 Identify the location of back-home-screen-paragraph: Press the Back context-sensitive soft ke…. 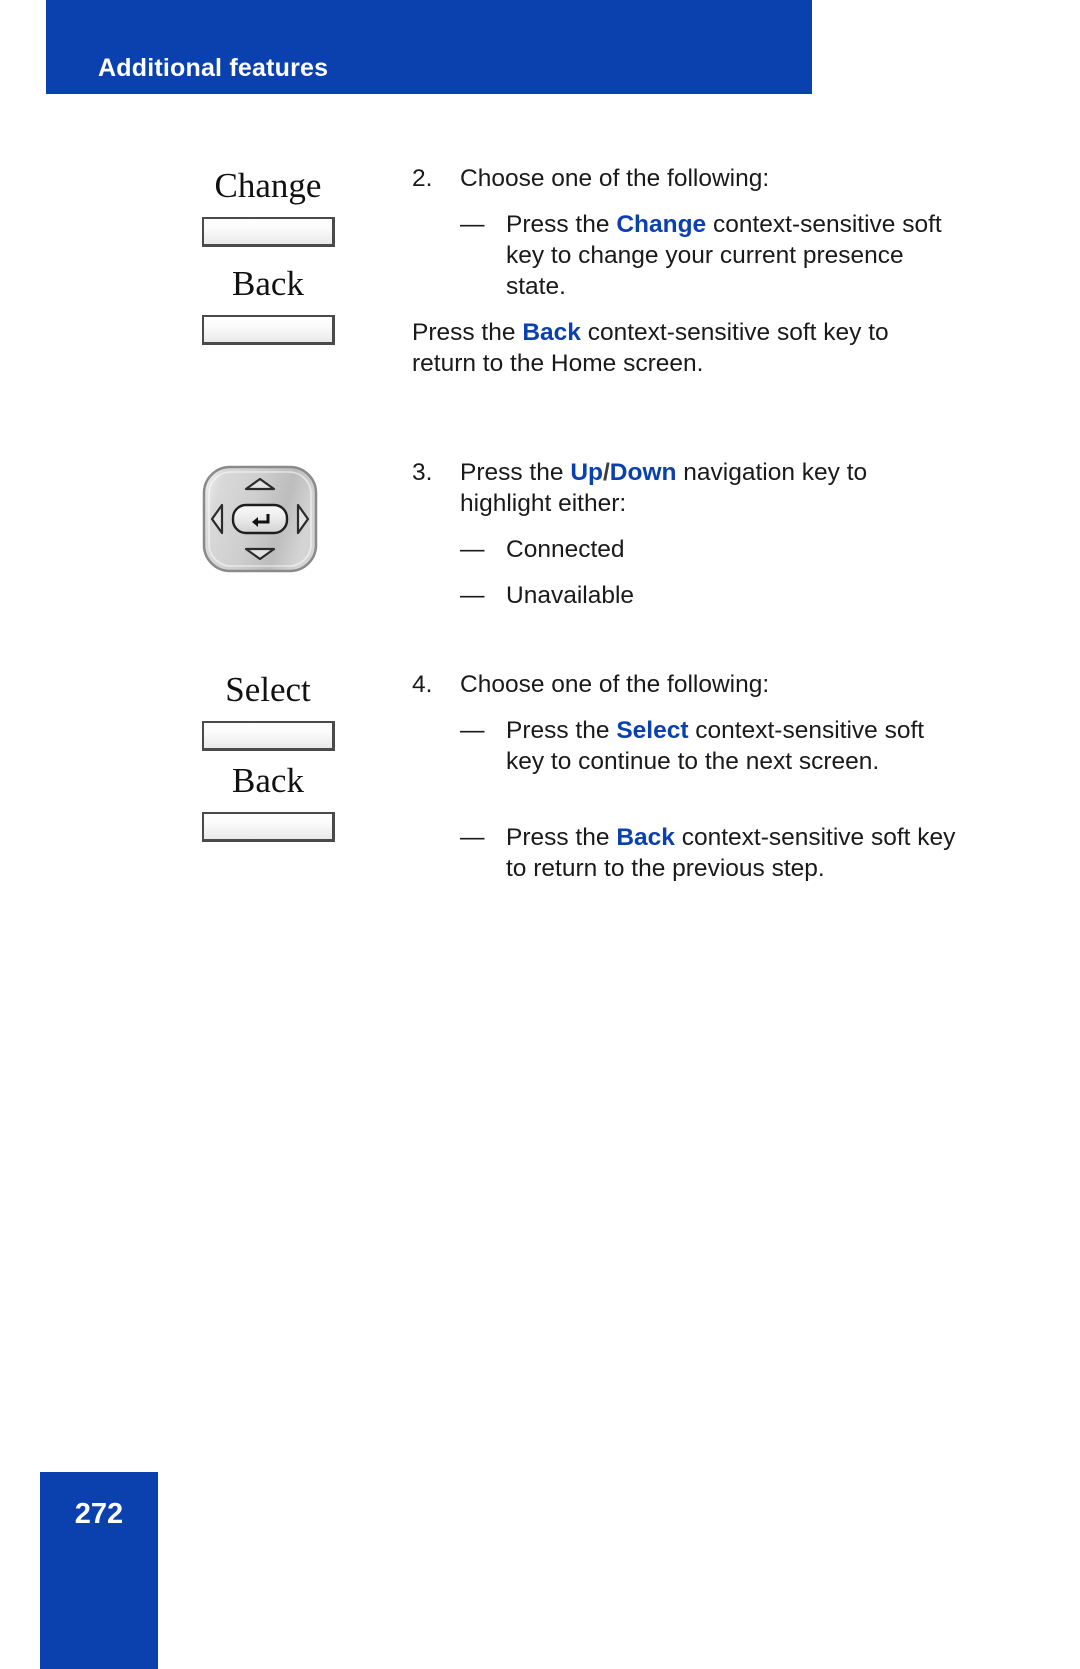
(650, 348).